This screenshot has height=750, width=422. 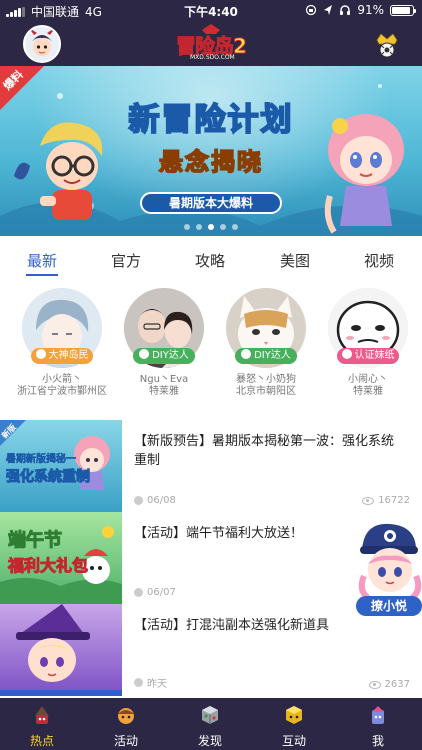 What do you see at coordinates (232, 625) in the screenshot?
I see `post-title: 【活动】打混沌副本送强化新道具` at bounding box center [232, 625].